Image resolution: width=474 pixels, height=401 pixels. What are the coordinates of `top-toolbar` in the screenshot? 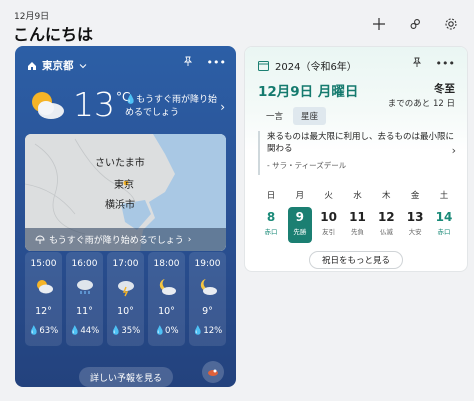 It's located at (415, 24).